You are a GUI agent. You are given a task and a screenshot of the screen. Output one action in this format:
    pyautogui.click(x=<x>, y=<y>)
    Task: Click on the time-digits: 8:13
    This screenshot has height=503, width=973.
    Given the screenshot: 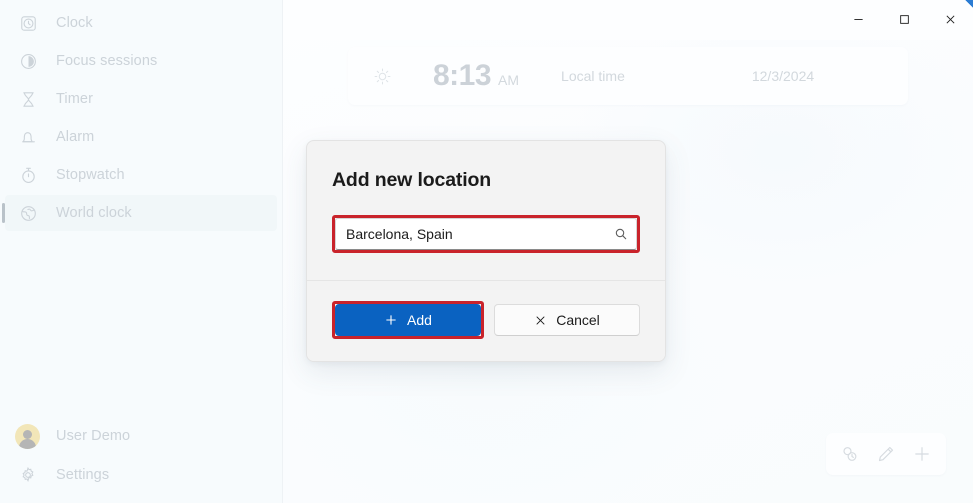 What is the action you would take?
    pyautogui.click(x=462, y=75)
    